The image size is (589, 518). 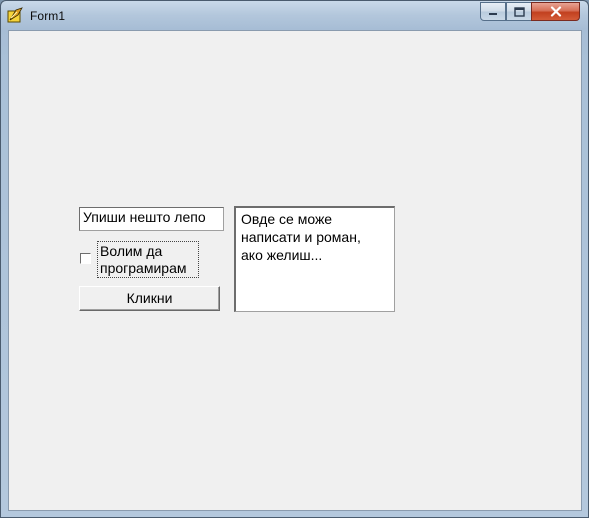 I want to click on maximize-button, so click(x=519, y=11).